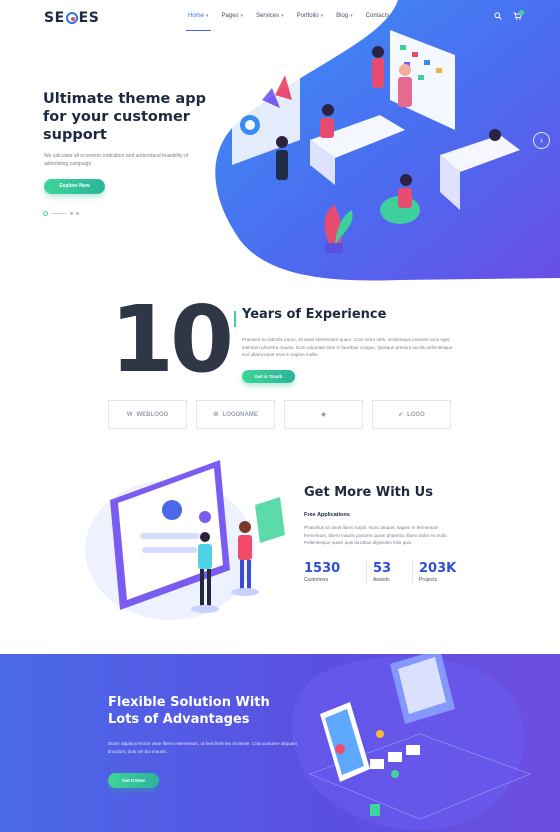 This screenshot has height=832, width=560. I want to click on slider-next-arrow-icon: ›, so click(541, 140).